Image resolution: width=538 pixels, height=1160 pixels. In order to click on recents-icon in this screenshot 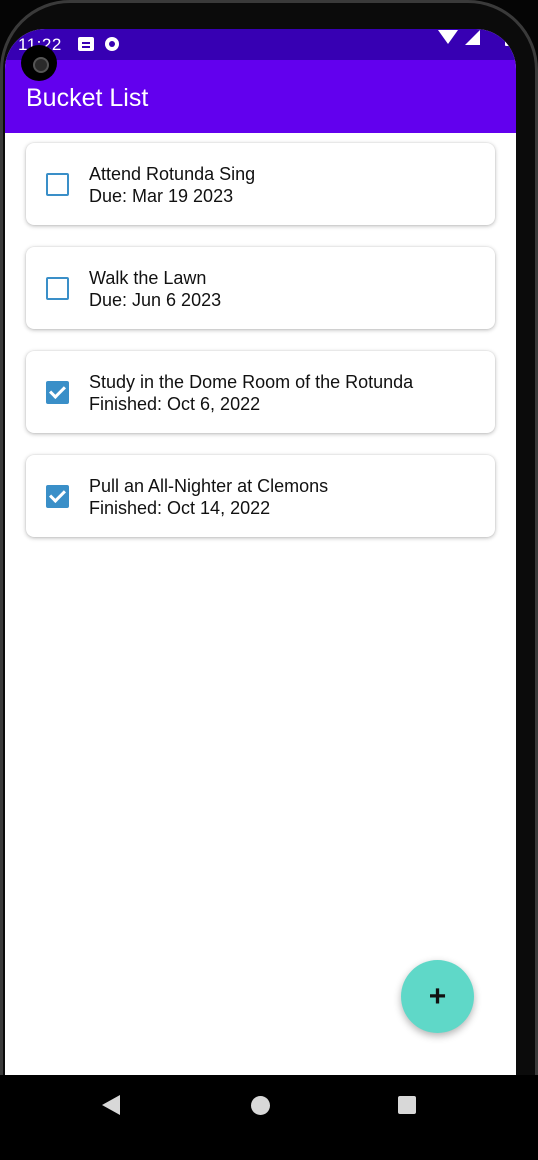, I will do `click(407, 1105)`.